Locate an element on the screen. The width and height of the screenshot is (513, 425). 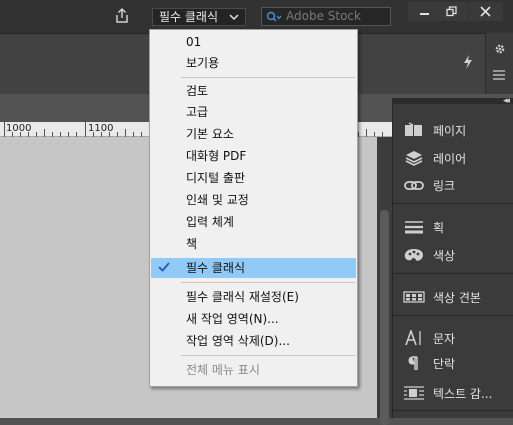
menu-item: 필수 클래식 재설정(E) is located at coordinates (253, 297).